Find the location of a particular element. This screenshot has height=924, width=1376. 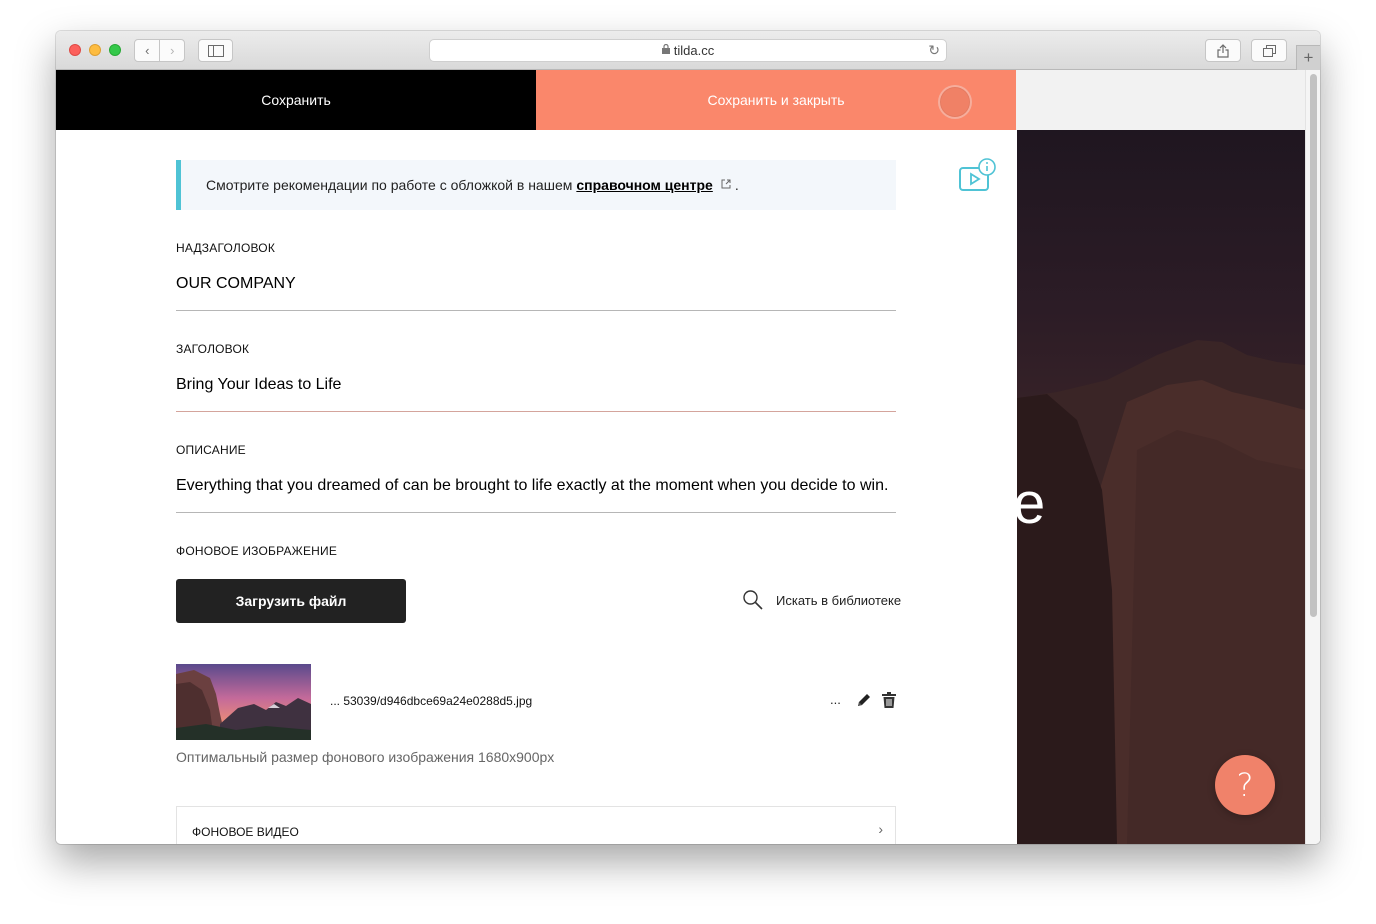

search-library-label: Искать в библиотеке is located at coordinates (839, 600).